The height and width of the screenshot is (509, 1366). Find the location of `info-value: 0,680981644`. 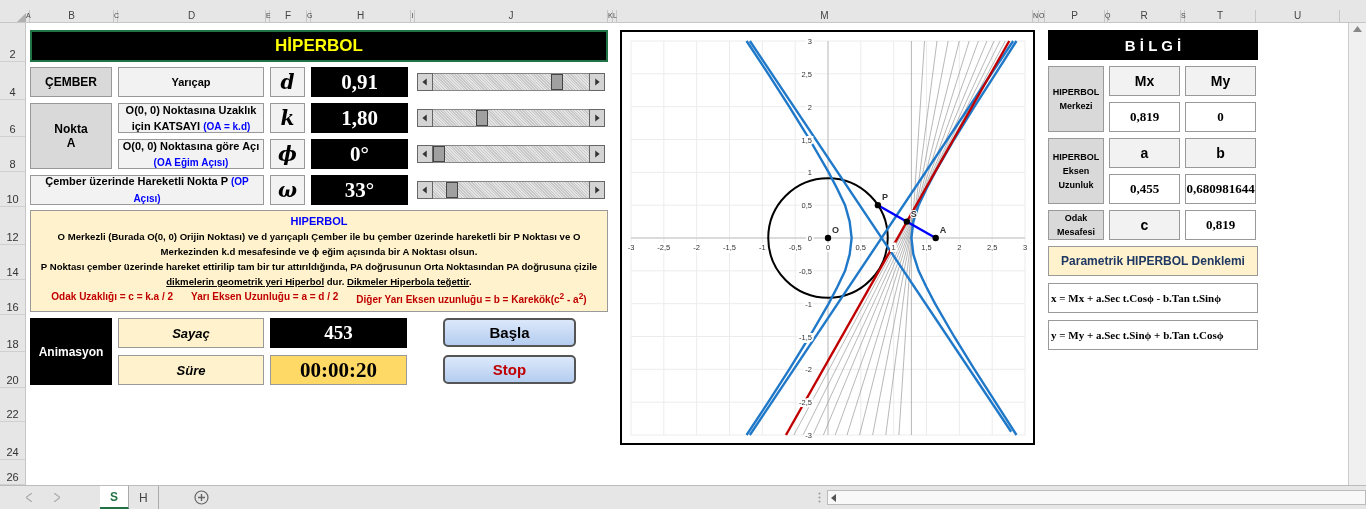

info-value: 0,680981644 is located at coordinates (1220, 189).